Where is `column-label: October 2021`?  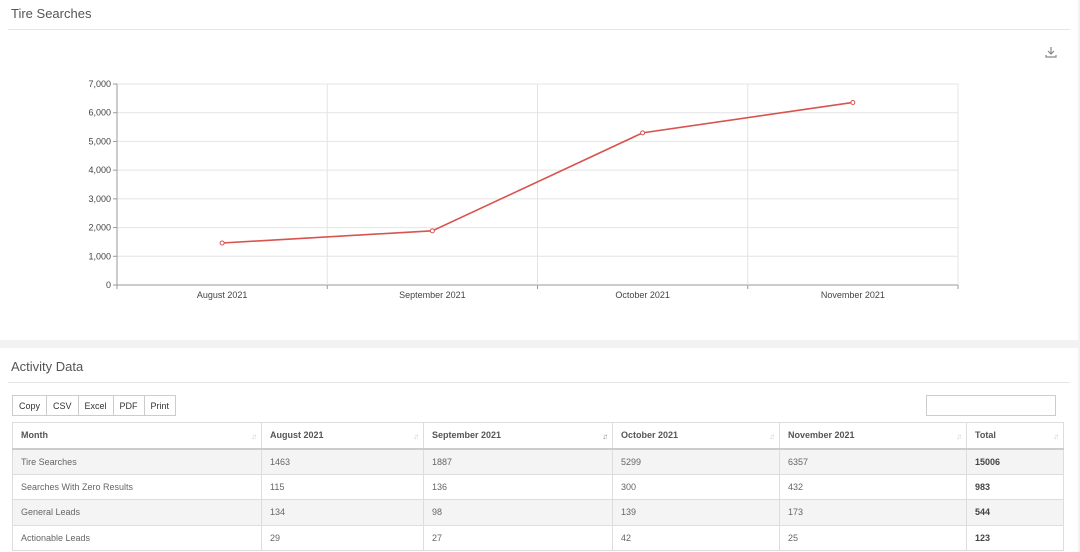
column-label: October 2021 is located at coordinates (650, 435).